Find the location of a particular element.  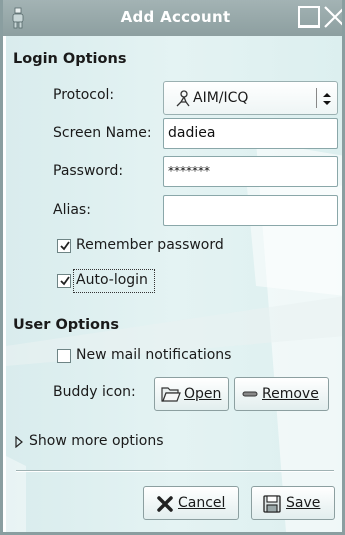

remove-button-label: Remove is located at coordinates (290, 394).